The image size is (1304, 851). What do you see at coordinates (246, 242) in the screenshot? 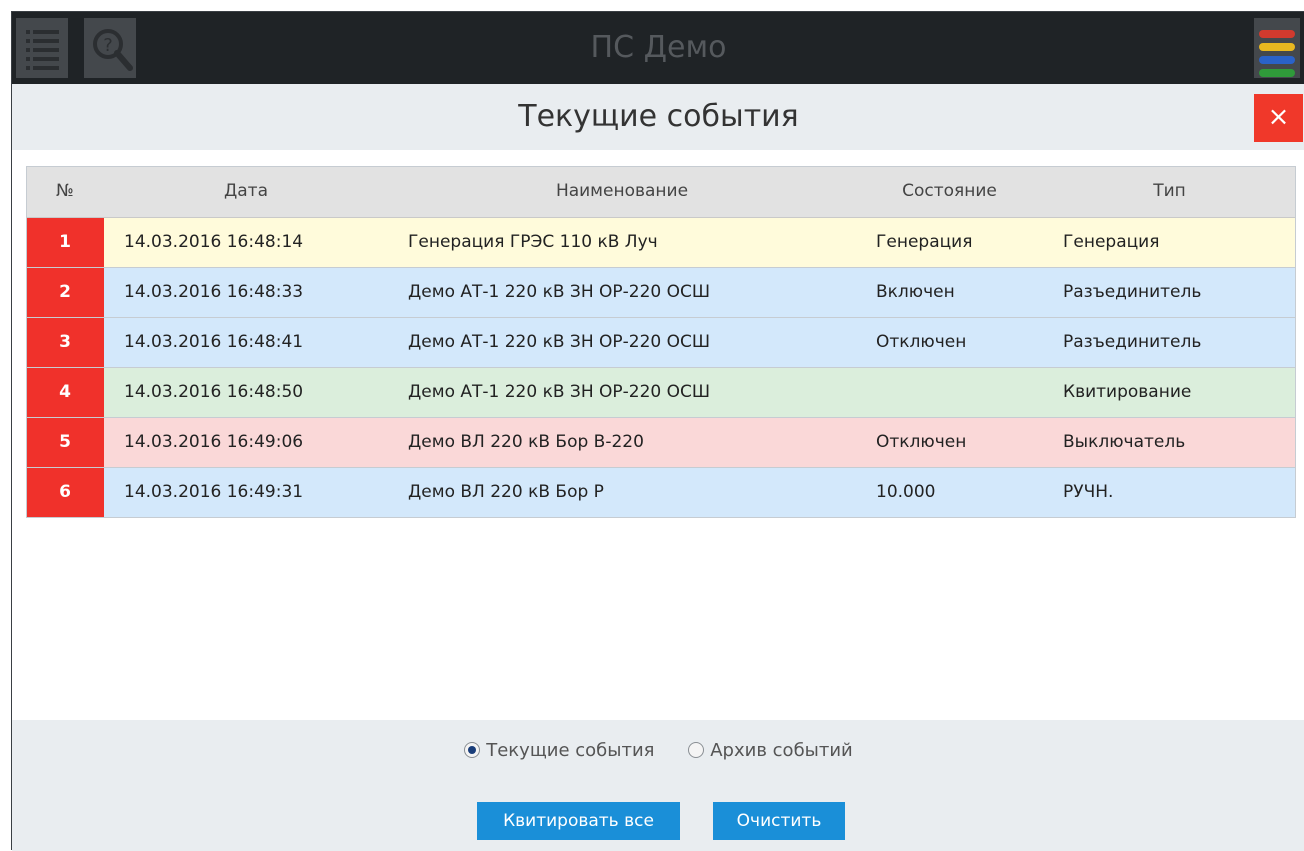
I see `cell-date: 14.03.2016 16:48:14` at bounding box center [246, 242].